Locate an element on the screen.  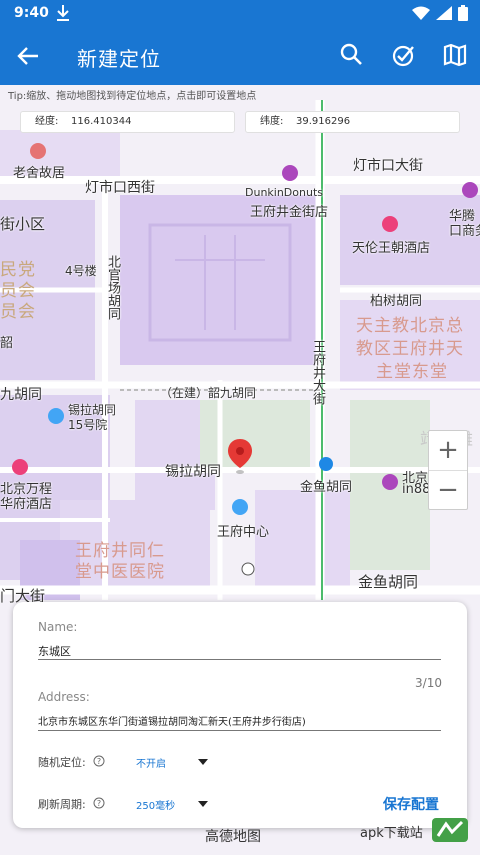
map-label: 王府中心 is located at coordinates (243, 532).